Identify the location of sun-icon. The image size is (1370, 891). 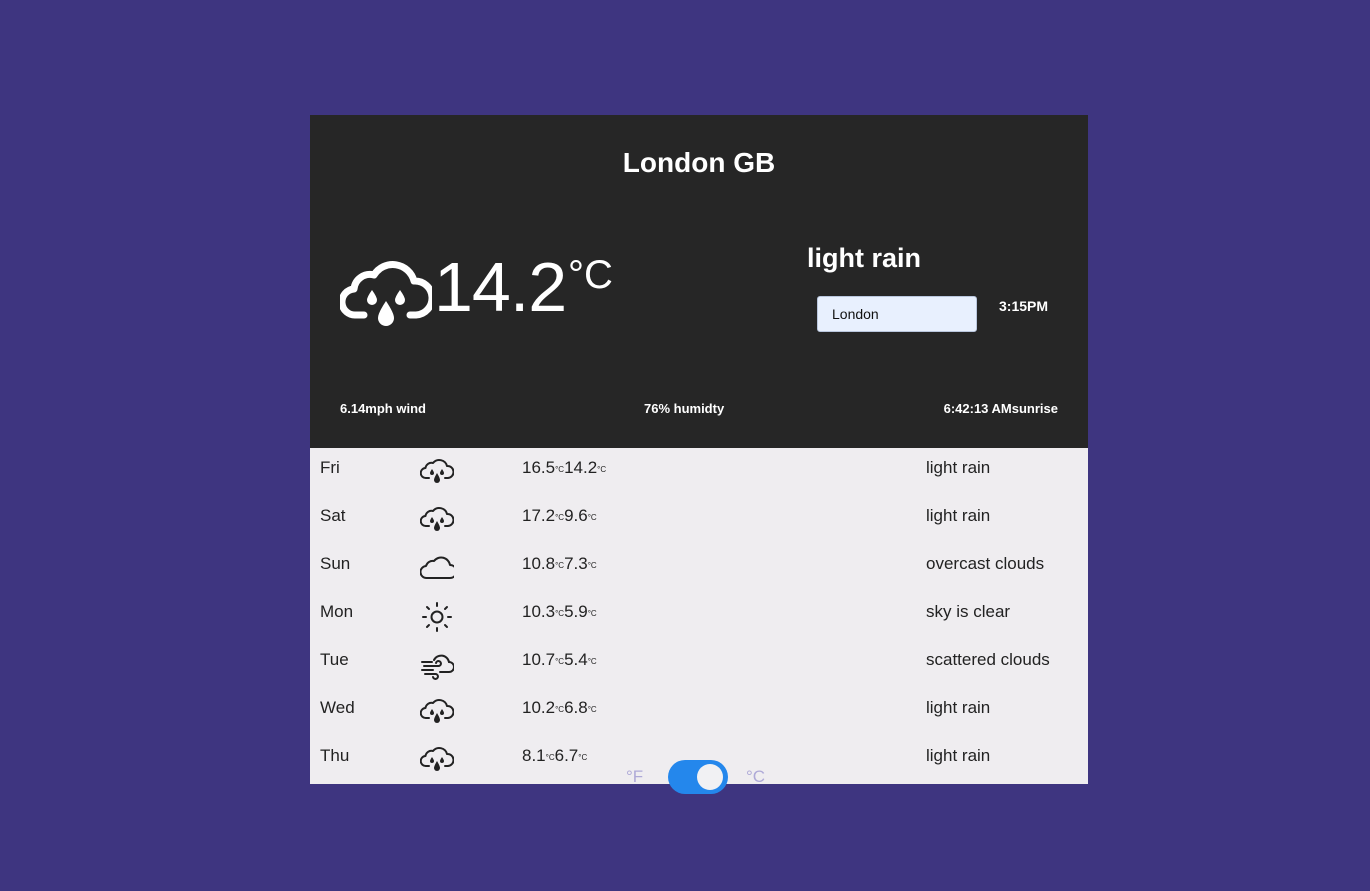
(437, 617).